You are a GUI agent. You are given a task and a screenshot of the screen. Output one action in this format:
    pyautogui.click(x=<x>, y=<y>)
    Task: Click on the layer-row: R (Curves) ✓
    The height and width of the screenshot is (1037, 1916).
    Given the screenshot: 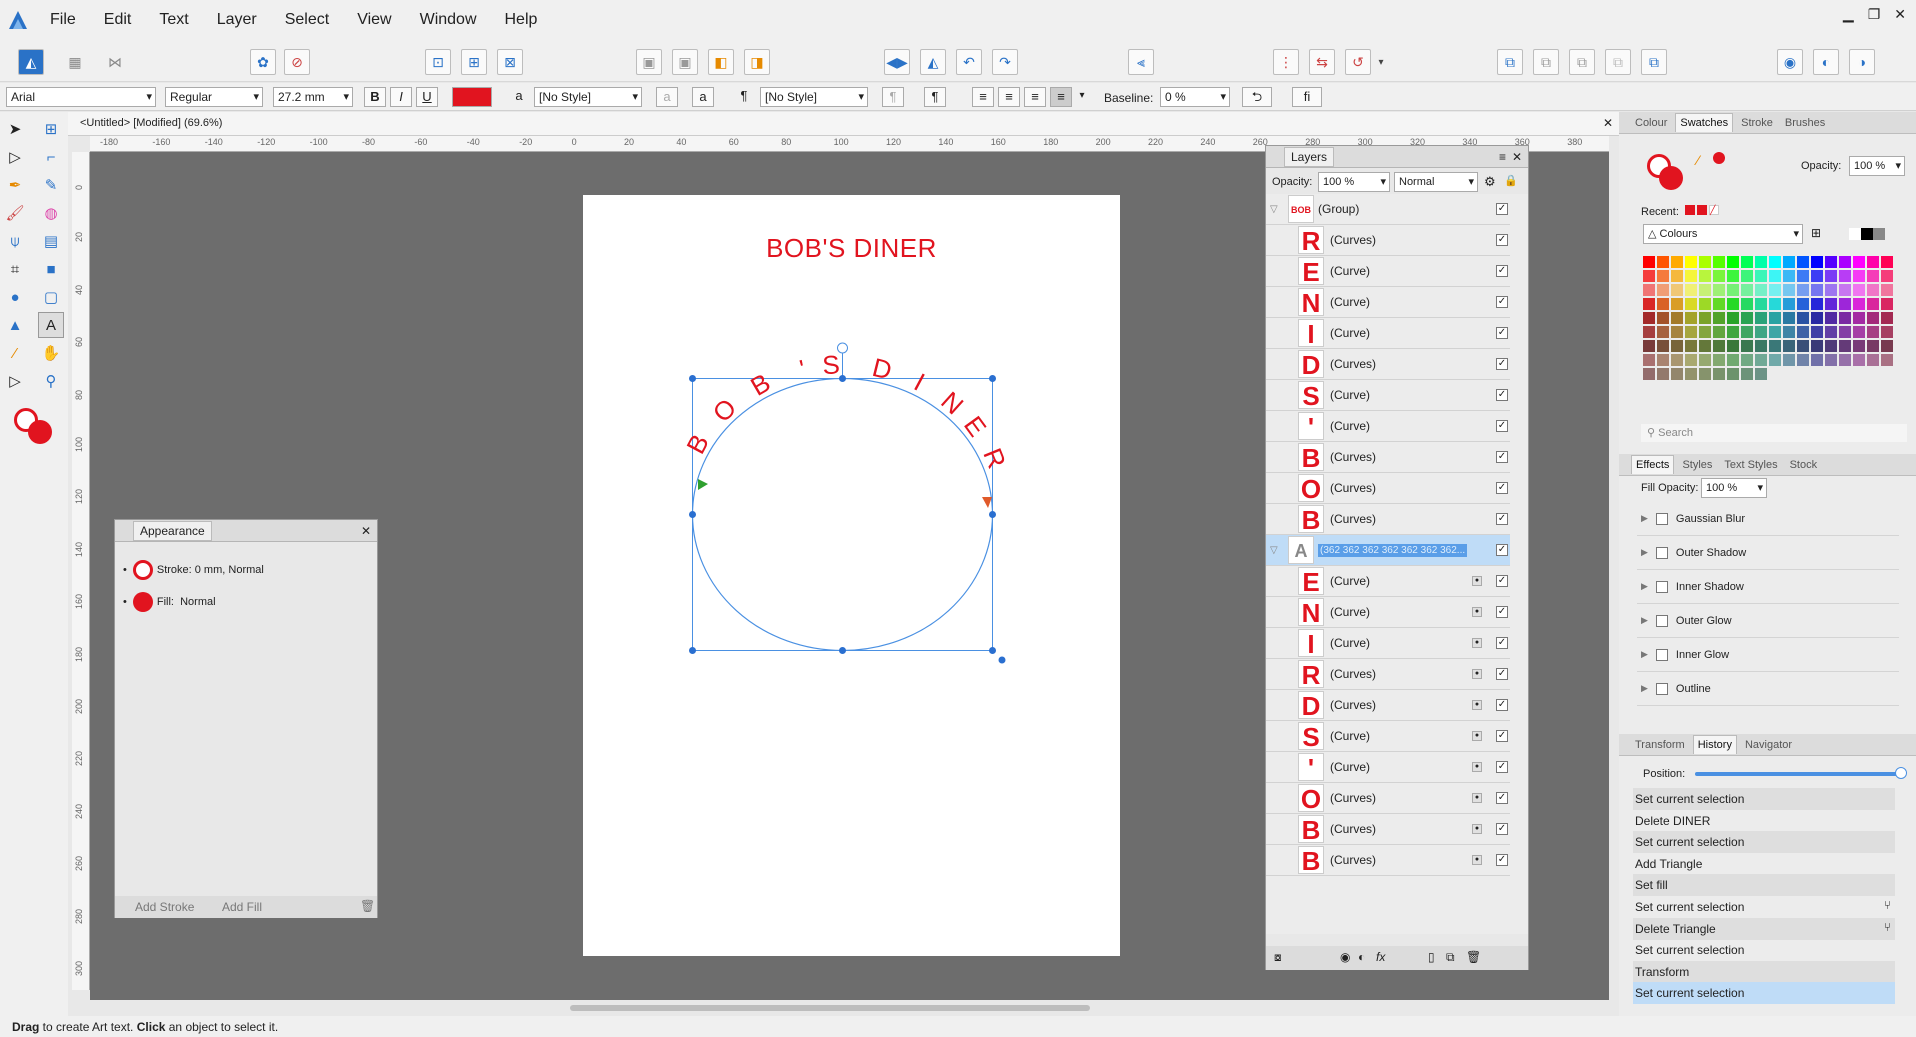 What is the action you would take?
    pyautogui.click(x=1388, y=240)
    